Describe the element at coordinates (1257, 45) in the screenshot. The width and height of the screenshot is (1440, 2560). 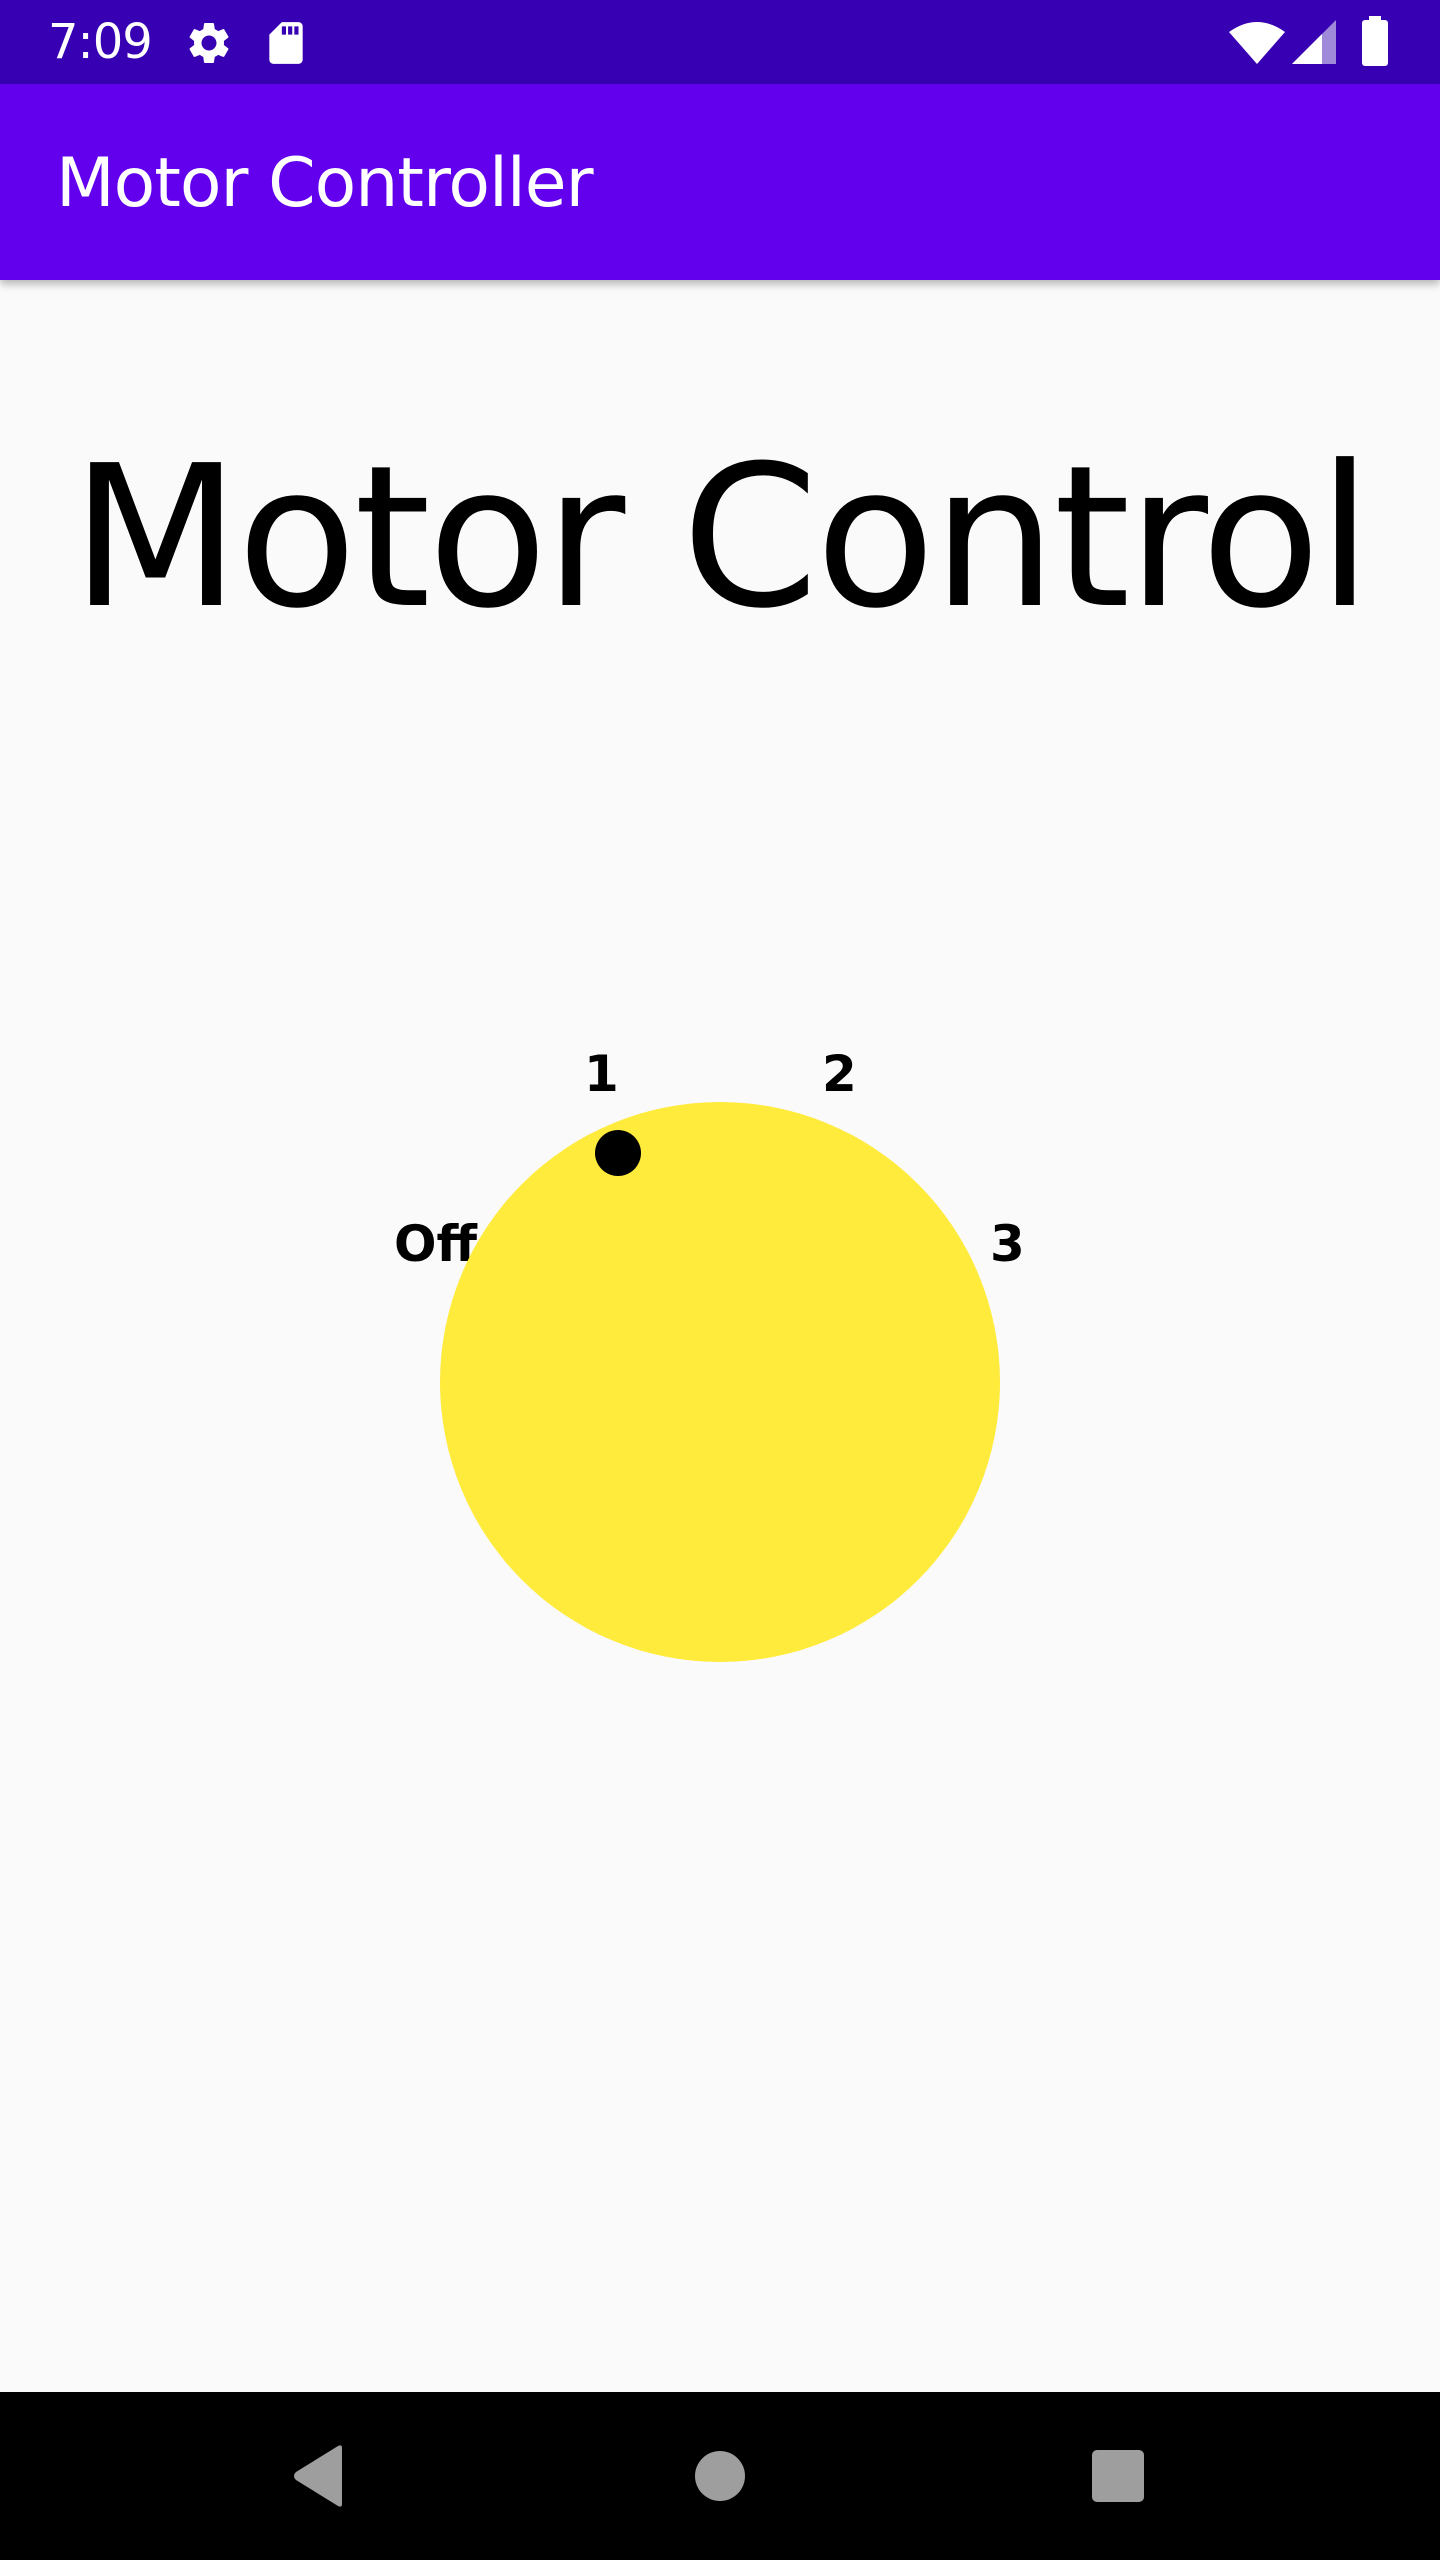
I see `wifi-icon` at that location.